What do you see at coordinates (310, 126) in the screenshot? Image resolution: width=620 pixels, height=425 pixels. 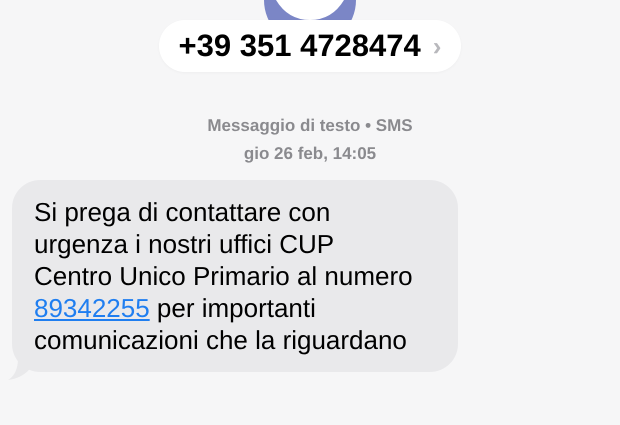 I see `service-label: Messaggio di testo • SMS` at bounding box center [310, 126].